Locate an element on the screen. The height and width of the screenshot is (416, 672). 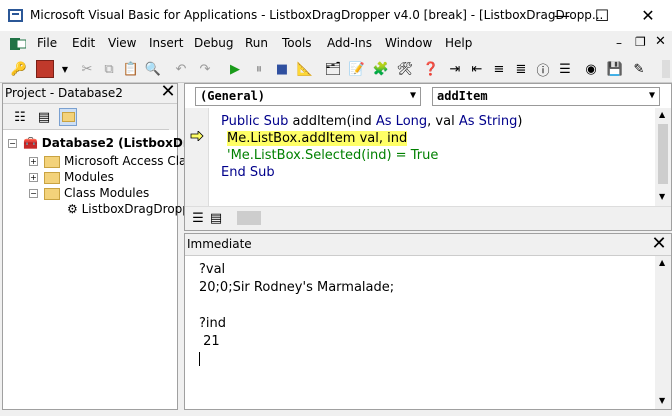
menu-view: View is located at coordinates (122, 43).